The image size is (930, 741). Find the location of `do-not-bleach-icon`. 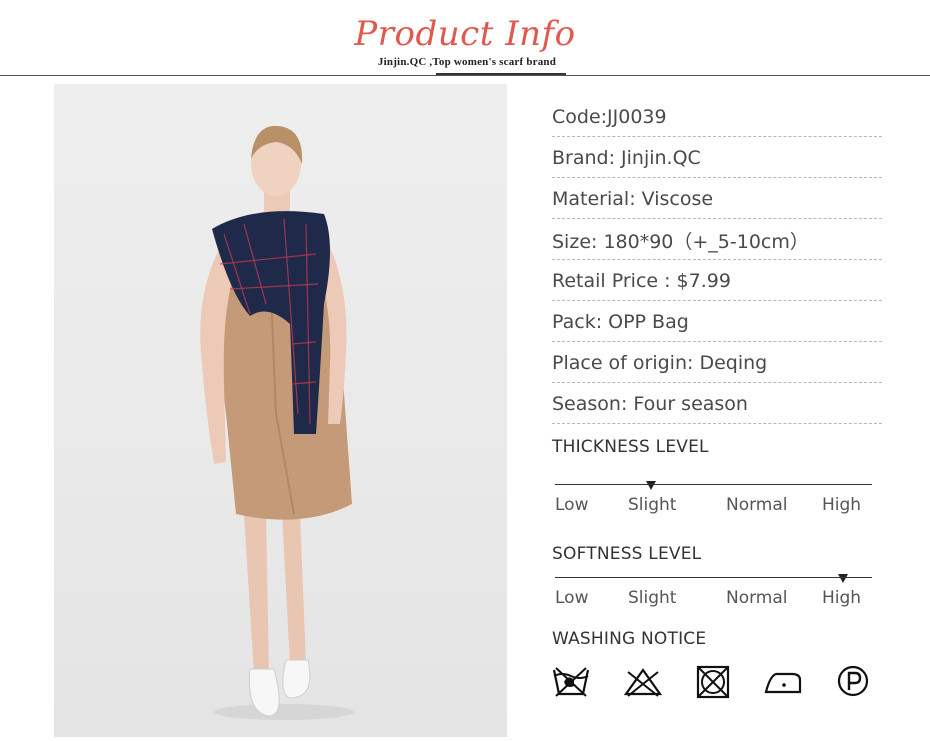

do-not-bleach-icon is located at coordinates (643, 682).